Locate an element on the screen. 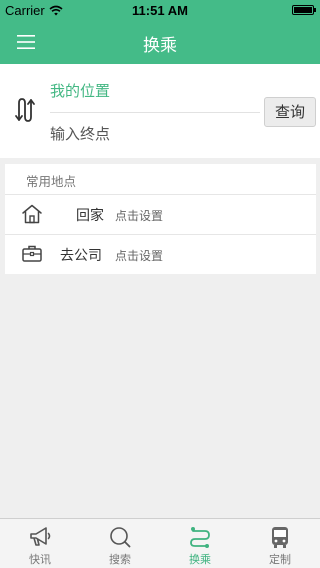 The height and width of the screenshot is (568, 320). favorites-header: 常用地点 is located at coordinates (51, 181).